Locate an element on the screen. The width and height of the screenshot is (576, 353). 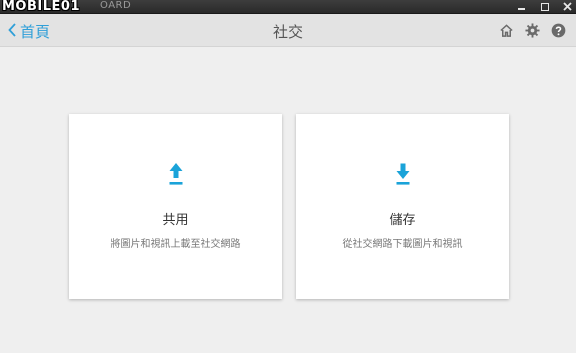
save-description: 從社交網路下載圖片和視訊 is located at coordinates (402, 244).